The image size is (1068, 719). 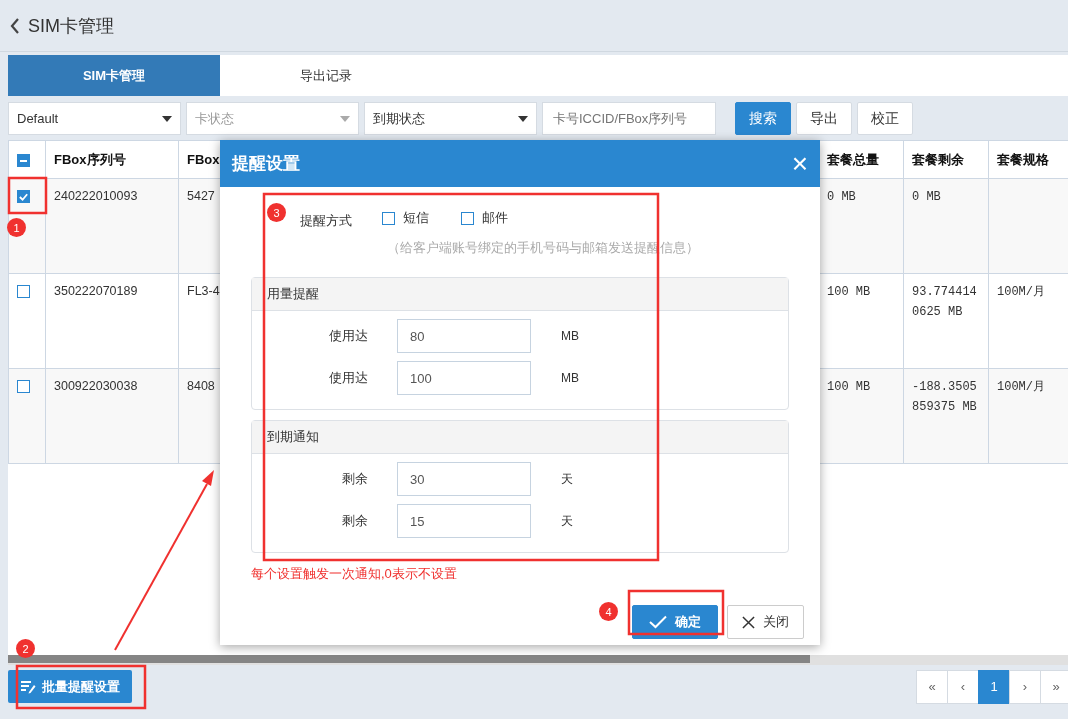 I want to click on dropdown: Default, so click(x=94, y=118).